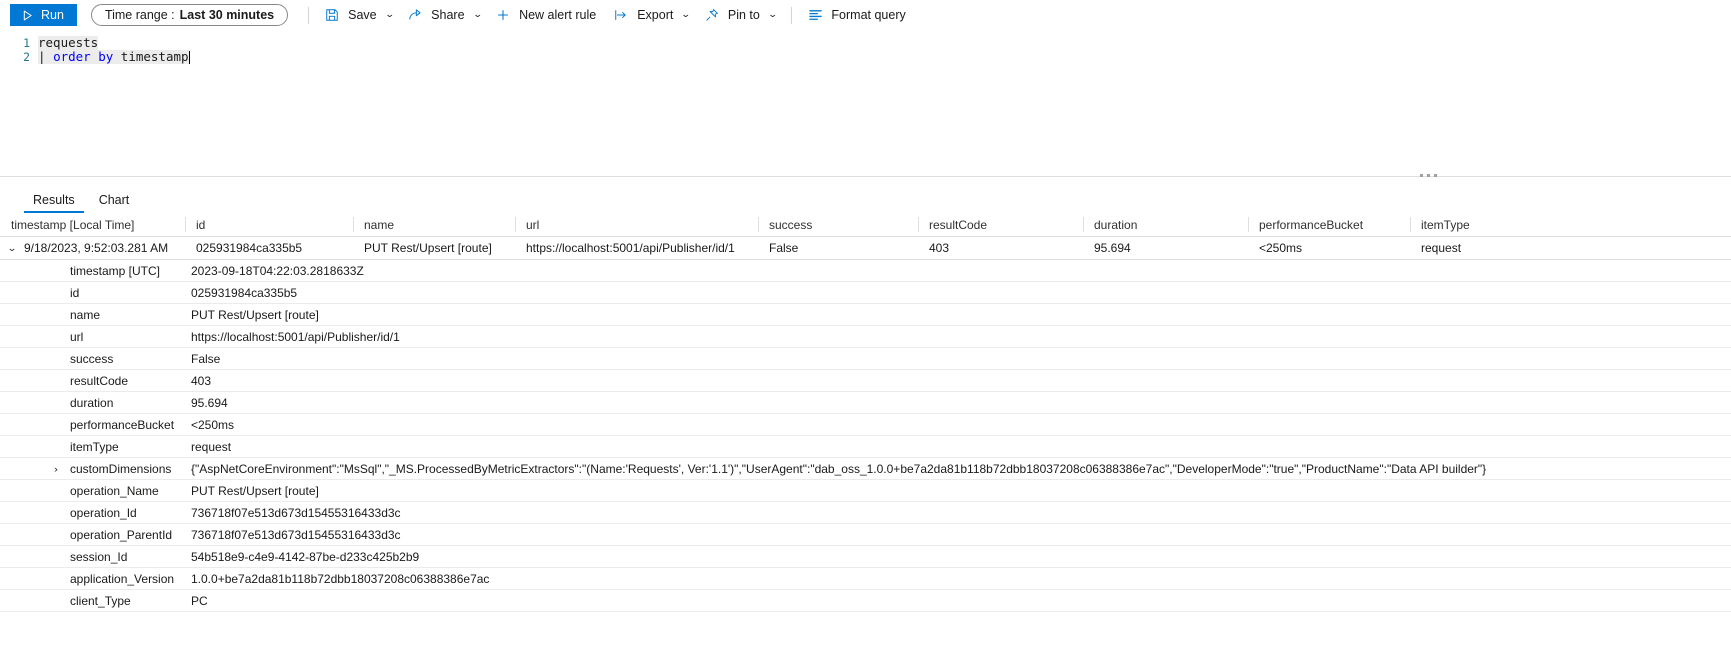  I want to click on detail-key: url, so click(77, 336).